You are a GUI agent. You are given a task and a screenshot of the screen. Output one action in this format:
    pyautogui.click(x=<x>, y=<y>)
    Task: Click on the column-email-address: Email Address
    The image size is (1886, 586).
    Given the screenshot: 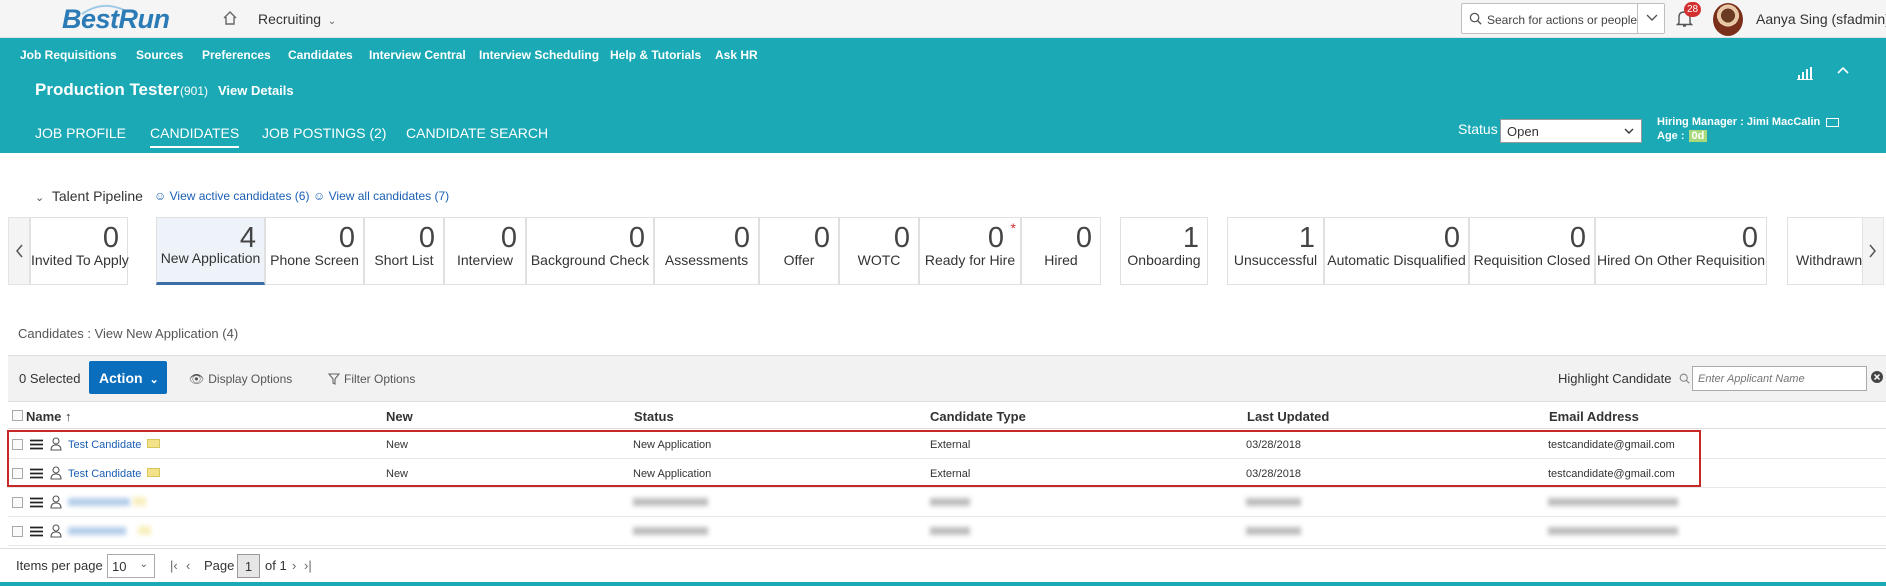 What is the action you would take?
    pyautogui.click(x=1594, y=416)
    